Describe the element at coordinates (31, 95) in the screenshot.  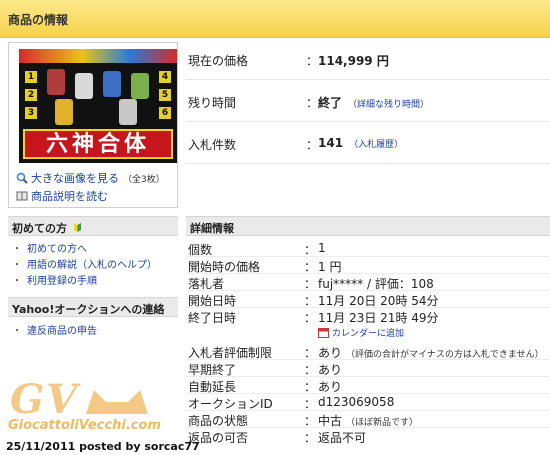
I see `number-badge: 2` at that location.